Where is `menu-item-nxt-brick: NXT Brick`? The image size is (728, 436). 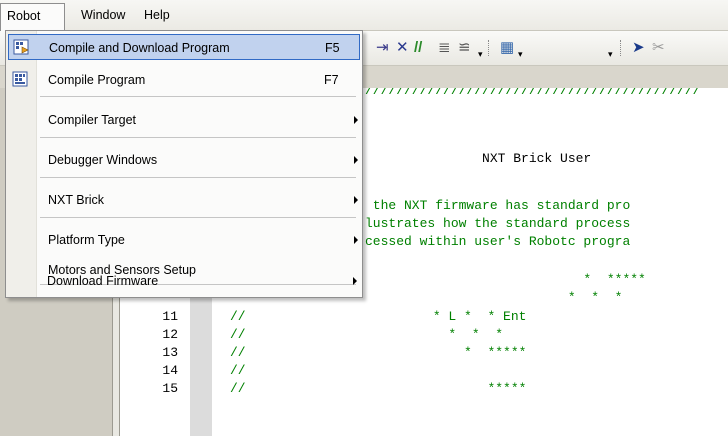
menu-item-nxt-brick: NXT Brick is located at coordinates (184, 200).